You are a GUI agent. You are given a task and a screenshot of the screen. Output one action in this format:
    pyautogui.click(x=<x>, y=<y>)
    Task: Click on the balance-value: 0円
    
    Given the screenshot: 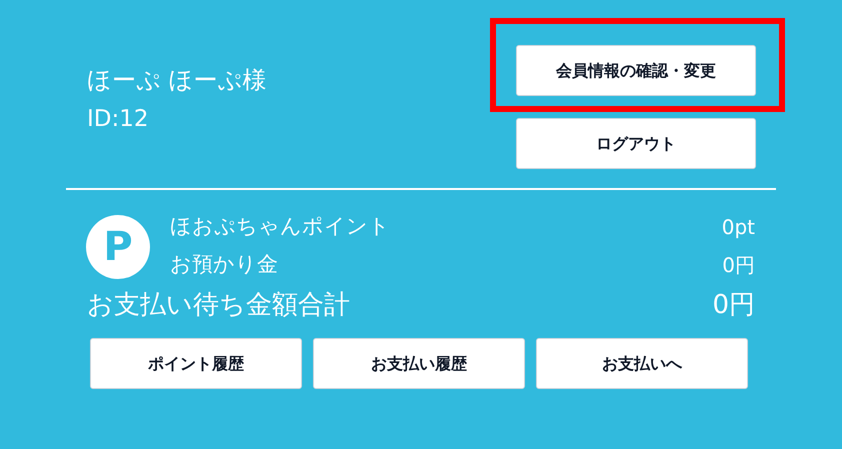 What is the action you would take?
    pyautogui.click(x=738, y=265)
    